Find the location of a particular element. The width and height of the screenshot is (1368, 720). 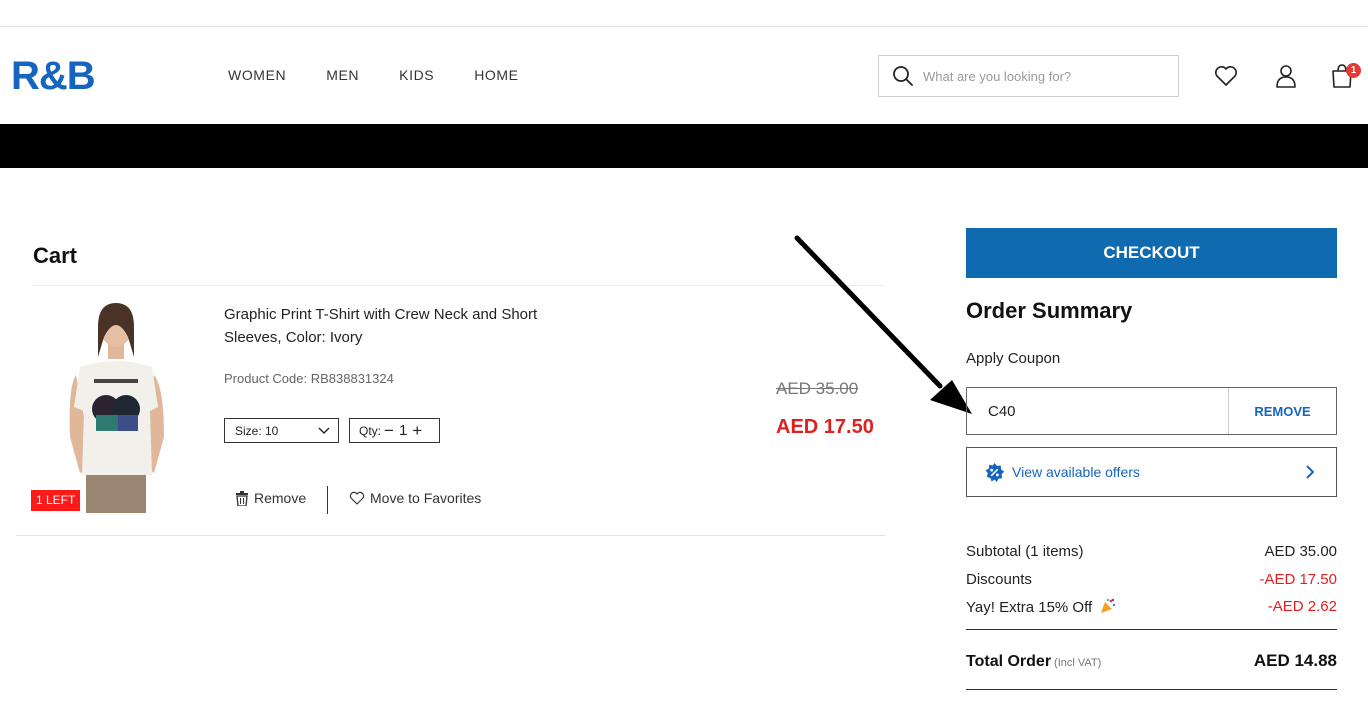

favorites-label: Move to Favorites is located at coordinates (426, 498).